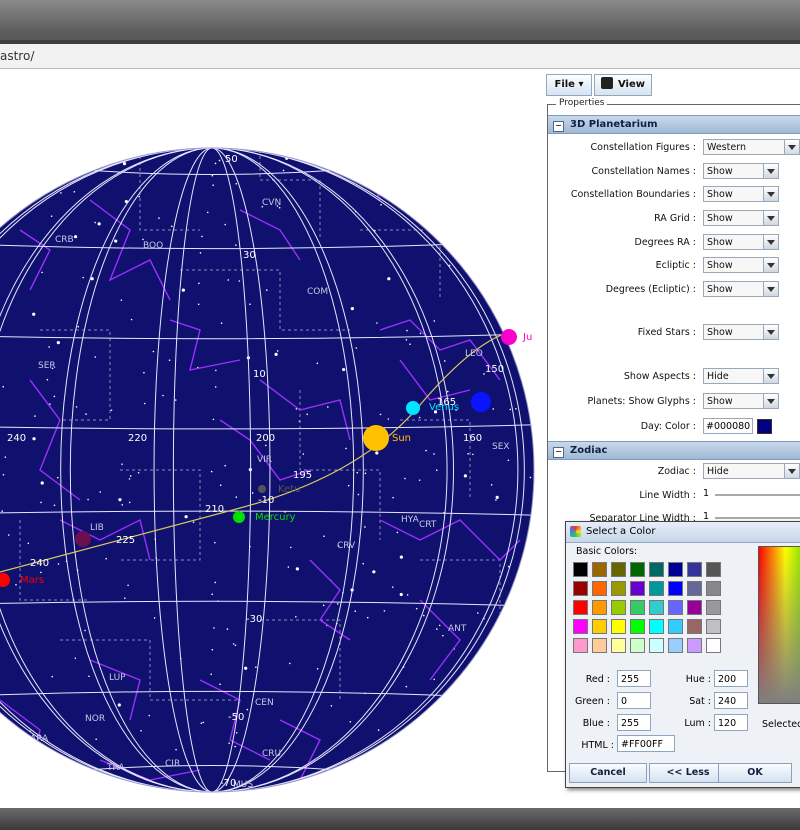 The image size is (800, 830). I want to click on sat-input: 240, so click(731, 700).